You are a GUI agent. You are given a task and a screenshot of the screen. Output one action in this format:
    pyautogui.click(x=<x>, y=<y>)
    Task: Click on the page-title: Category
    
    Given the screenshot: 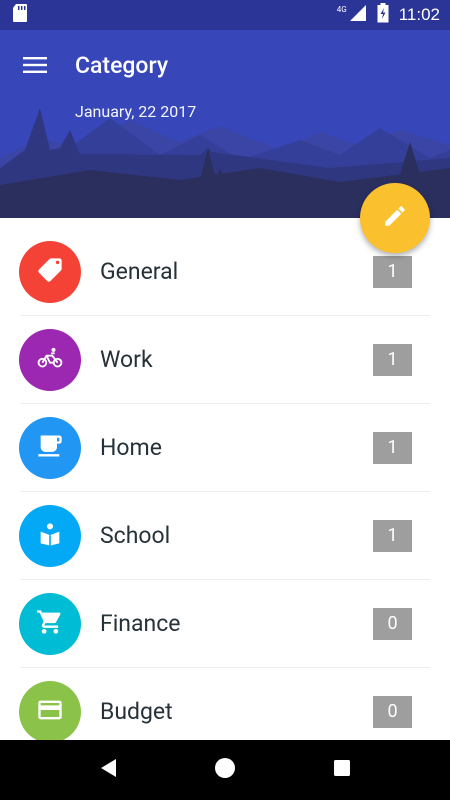 What is the action you would take?
    pyautogui.click(x=122, y=65)
    